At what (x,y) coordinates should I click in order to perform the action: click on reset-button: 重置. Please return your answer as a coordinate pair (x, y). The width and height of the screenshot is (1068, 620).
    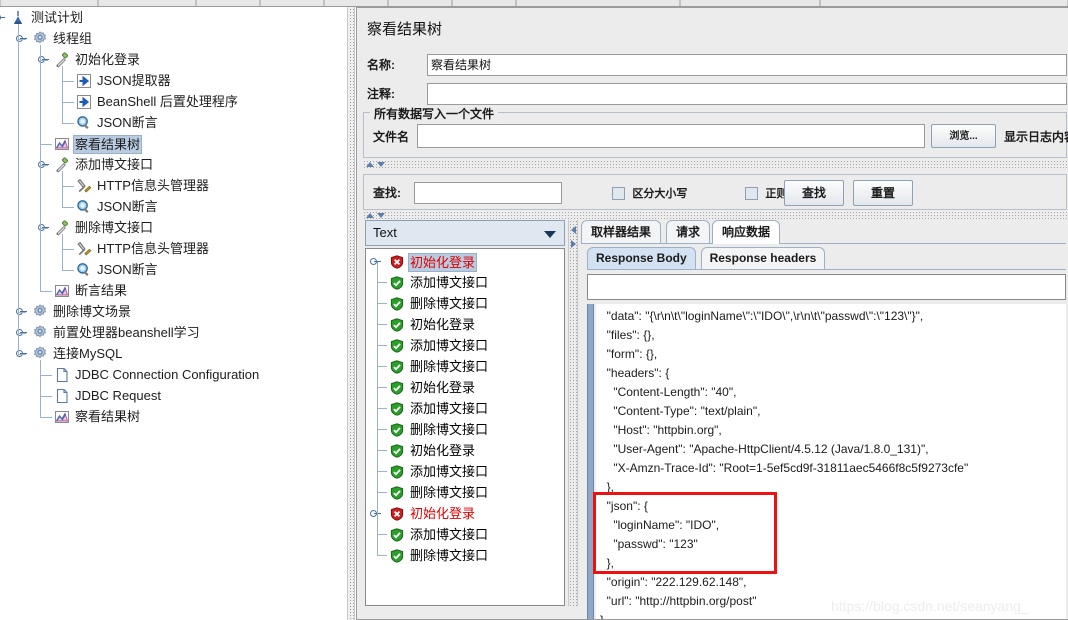
    Looking at the image, I should click on (883, 193).